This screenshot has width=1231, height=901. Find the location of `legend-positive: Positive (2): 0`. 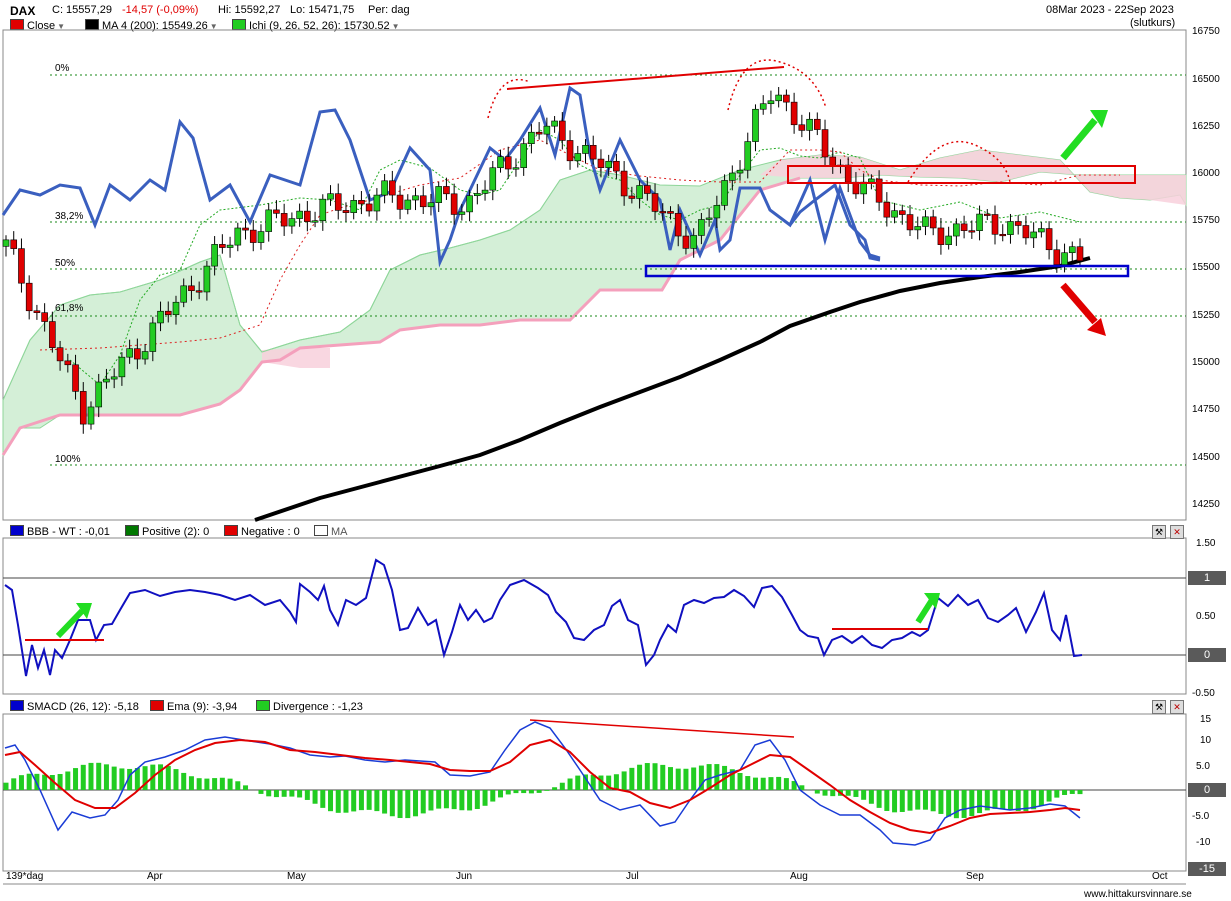

legend-positive: Positive (2): 0 is located at coordinates (167, 531).